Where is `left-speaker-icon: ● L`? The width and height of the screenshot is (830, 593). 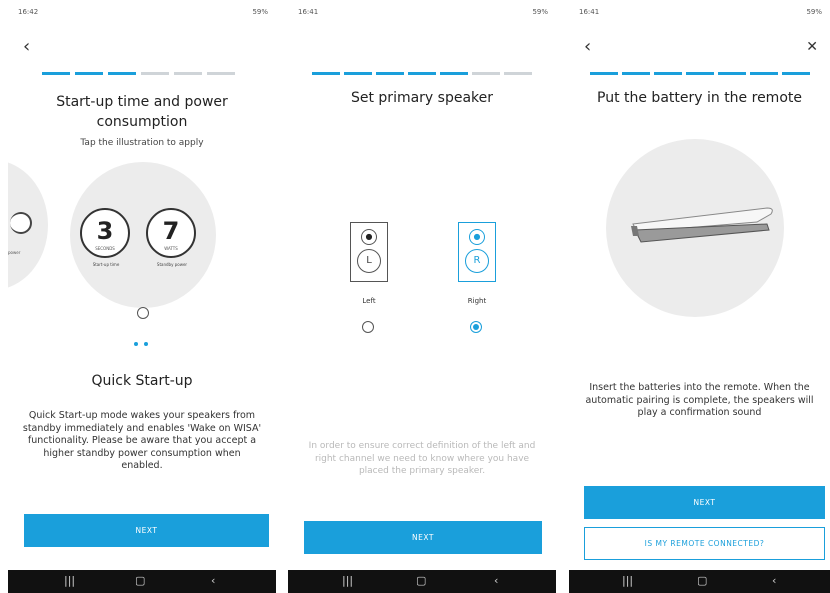
left-speaker-icon: ● L is located at coordinates (369, 252).